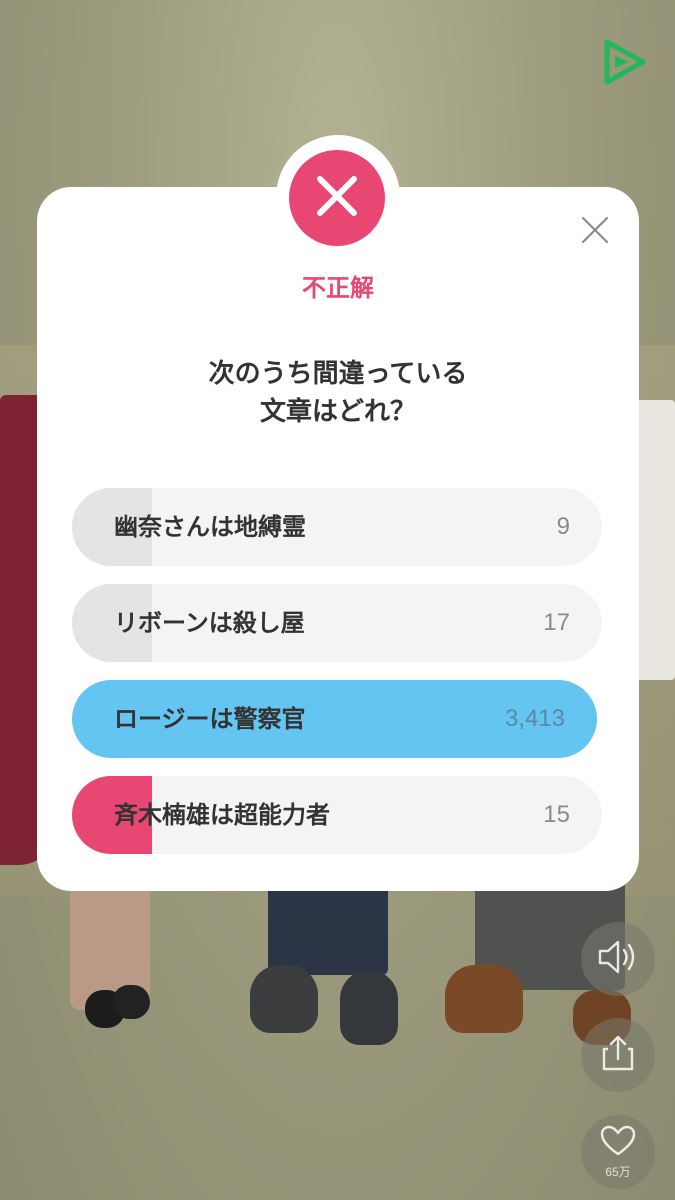 Image resolution: width=675 pixels, height=1200 pixels. I want to click on answer-option-selected: 斉木楠雄は超能力者 15, so click(337, 815).